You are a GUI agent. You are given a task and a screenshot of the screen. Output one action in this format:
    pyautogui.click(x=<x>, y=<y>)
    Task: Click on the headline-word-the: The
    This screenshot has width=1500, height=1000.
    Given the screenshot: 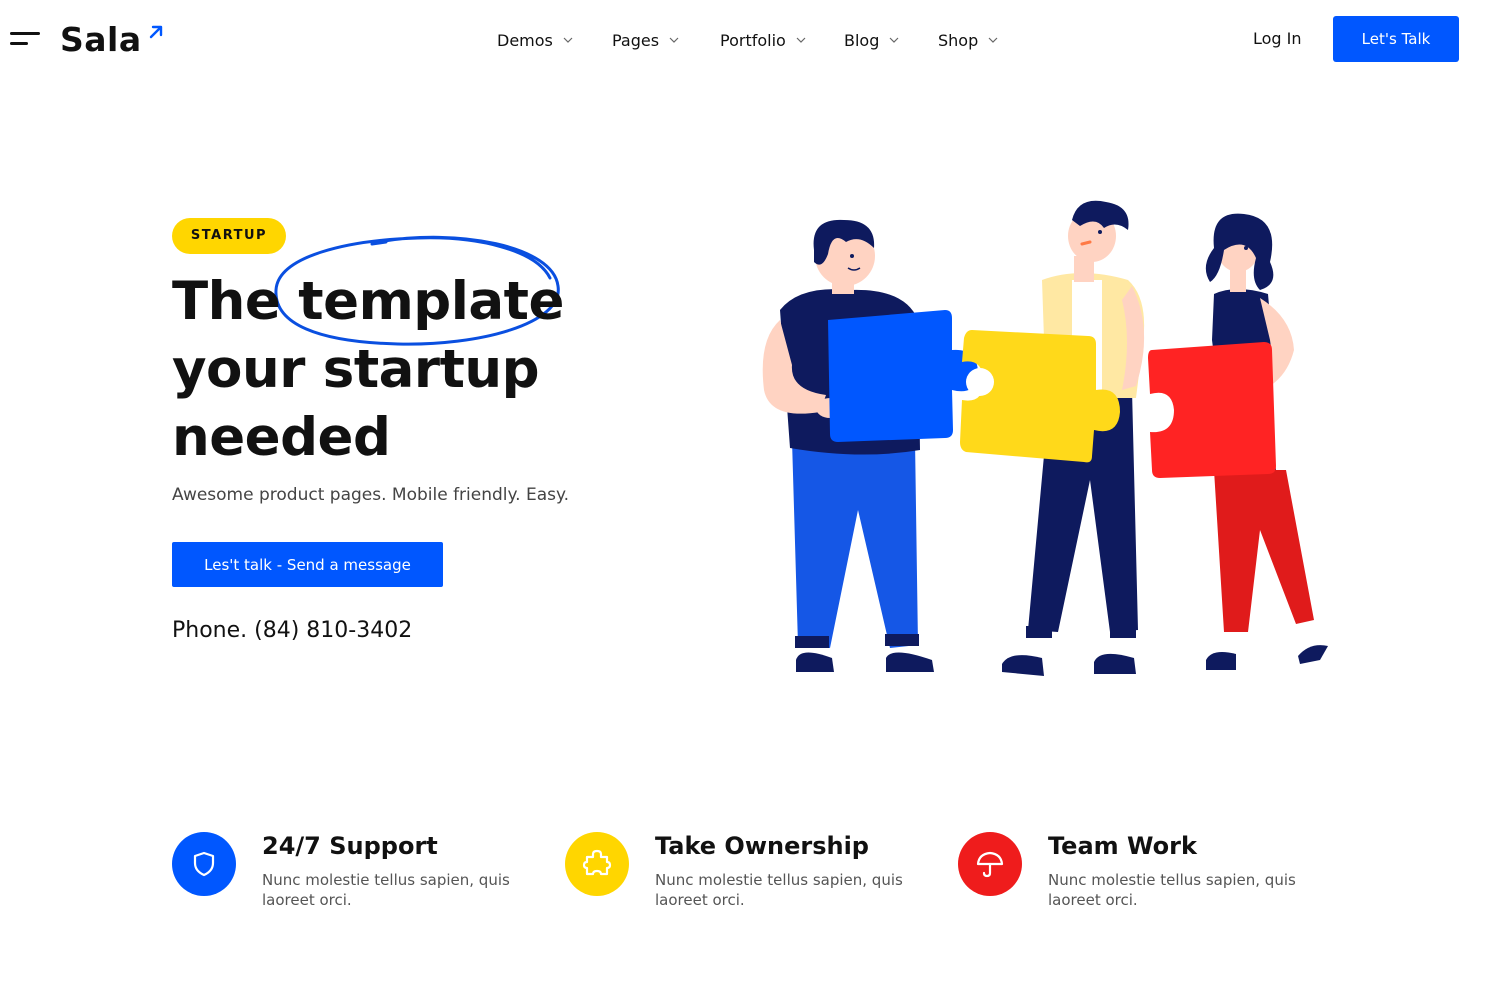 What is the action you would take?
    pyautogui.click(x=226, y=301)
    